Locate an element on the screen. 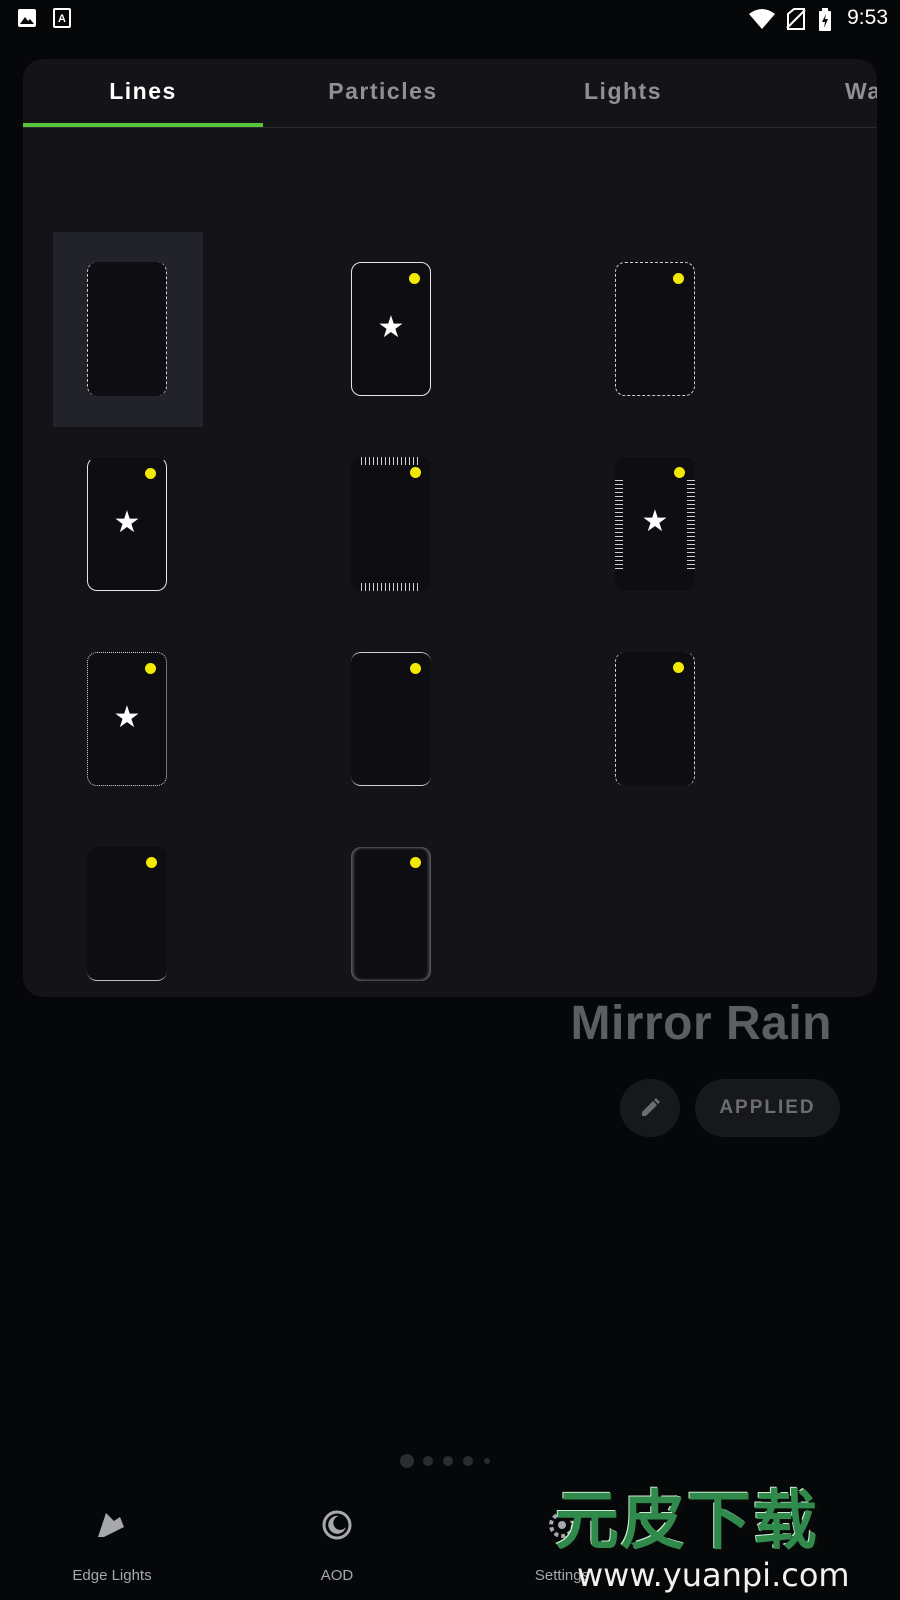  style-option-7: ★ is located at coordinates (128, 719).